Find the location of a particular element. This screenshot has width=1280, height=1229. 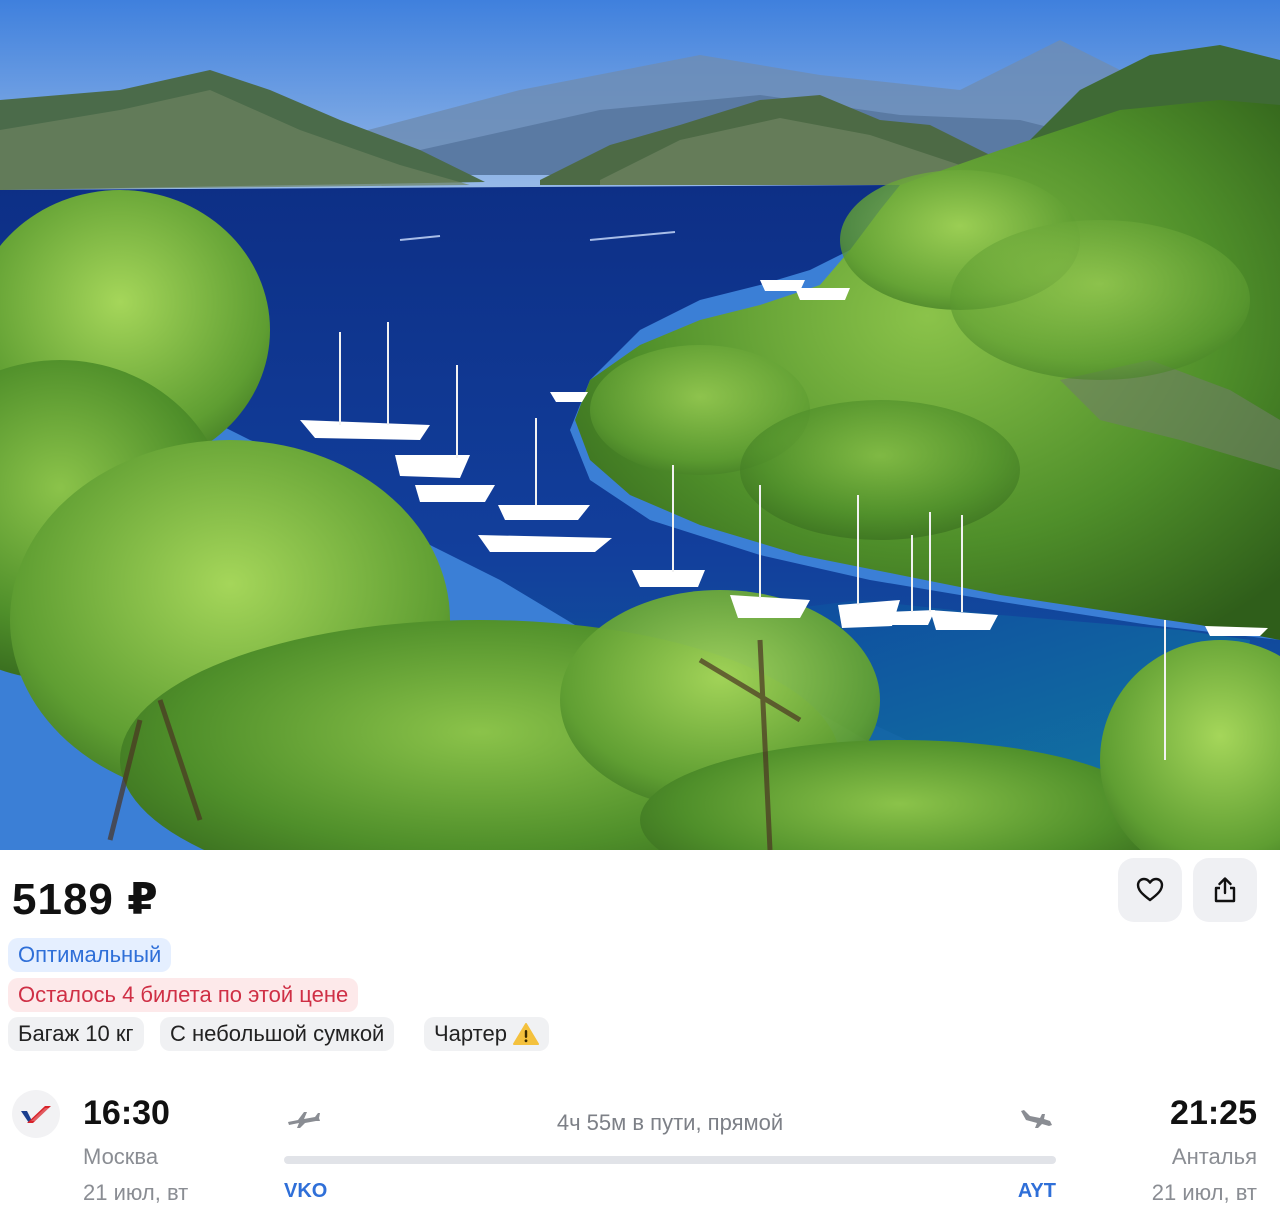

badge-charter-label: Чартер is located at coordinates (470, 1033).